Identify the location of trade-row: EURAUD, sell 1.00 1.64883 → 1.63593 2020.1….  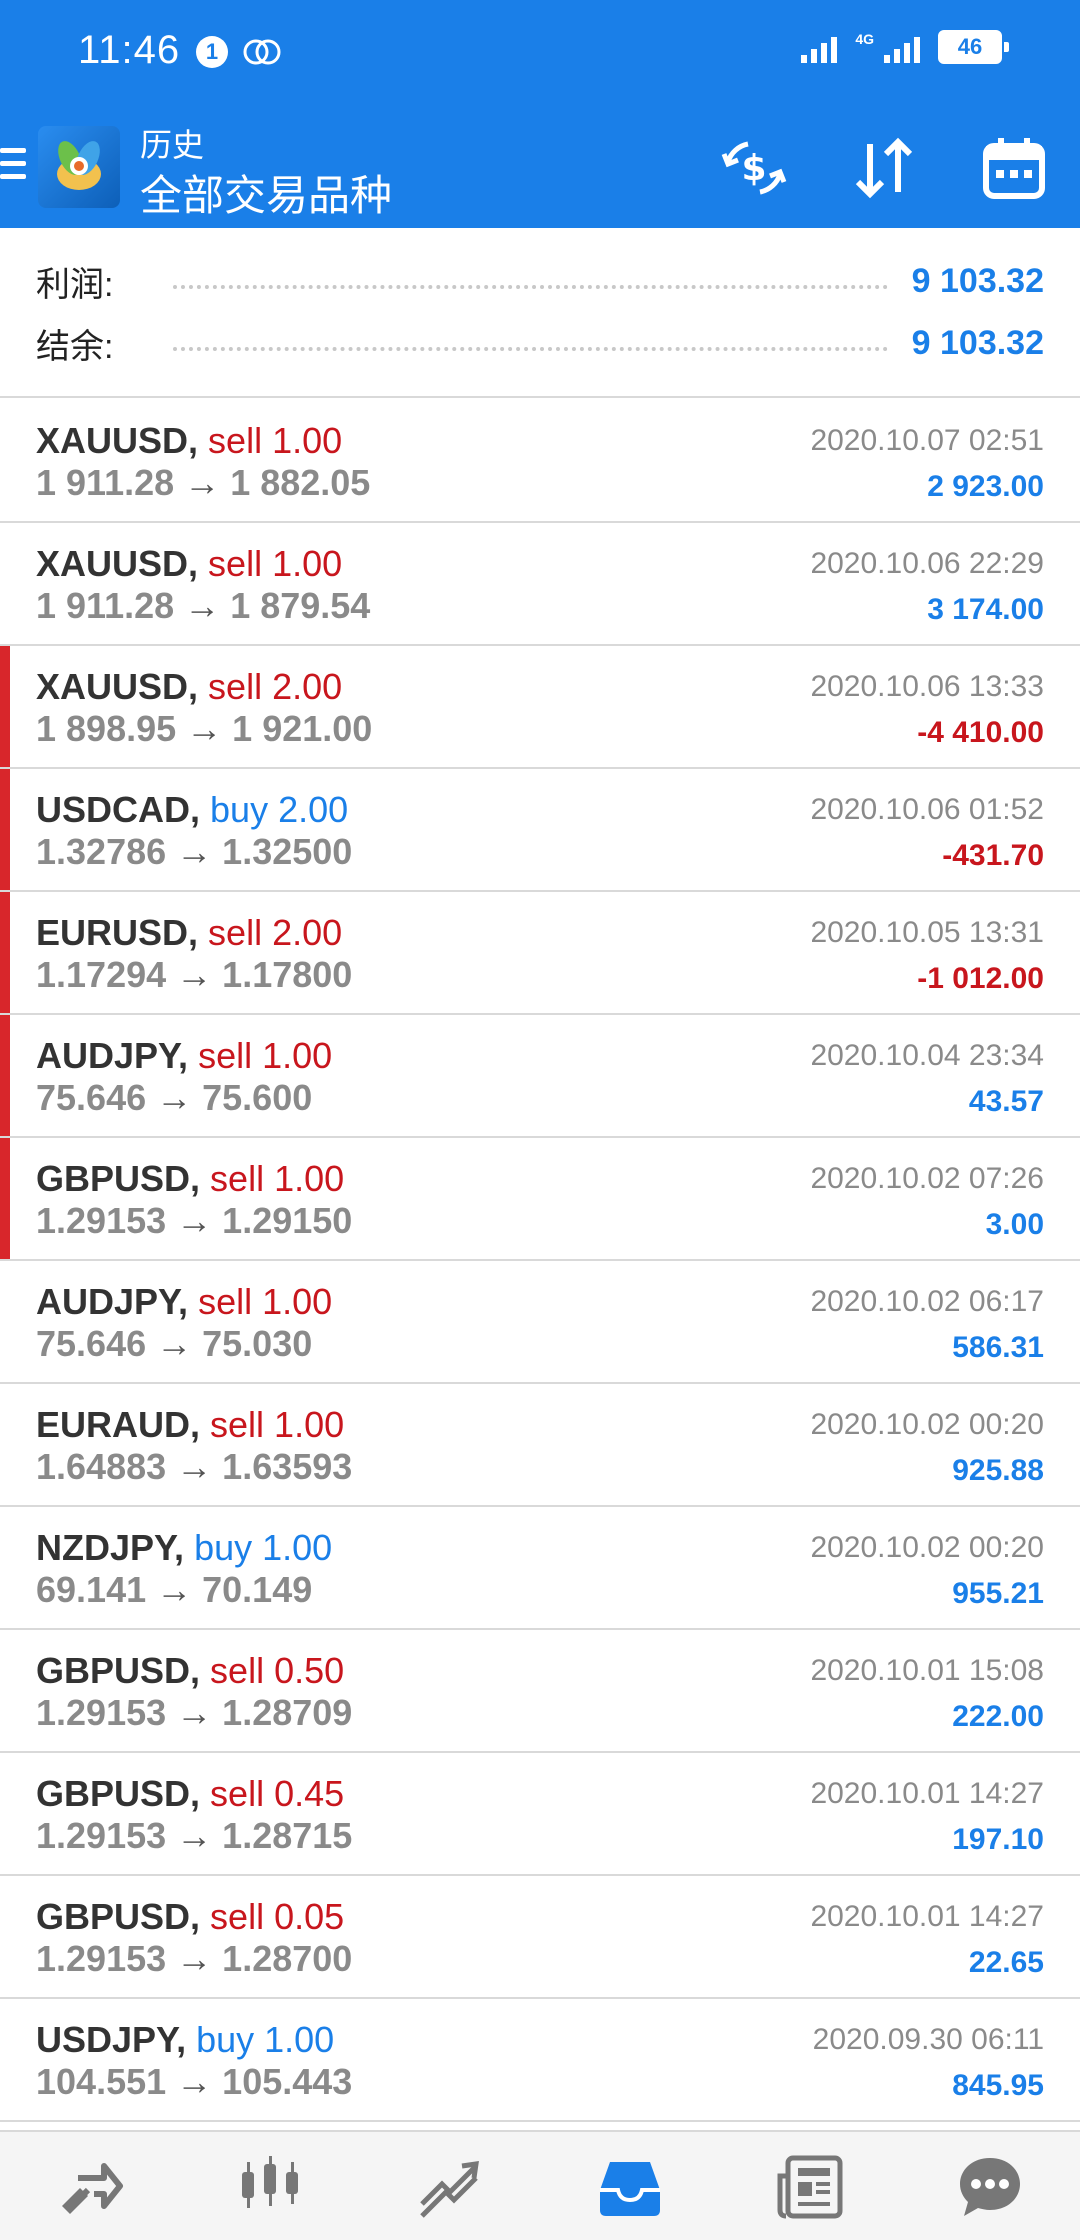
(540, 1445).